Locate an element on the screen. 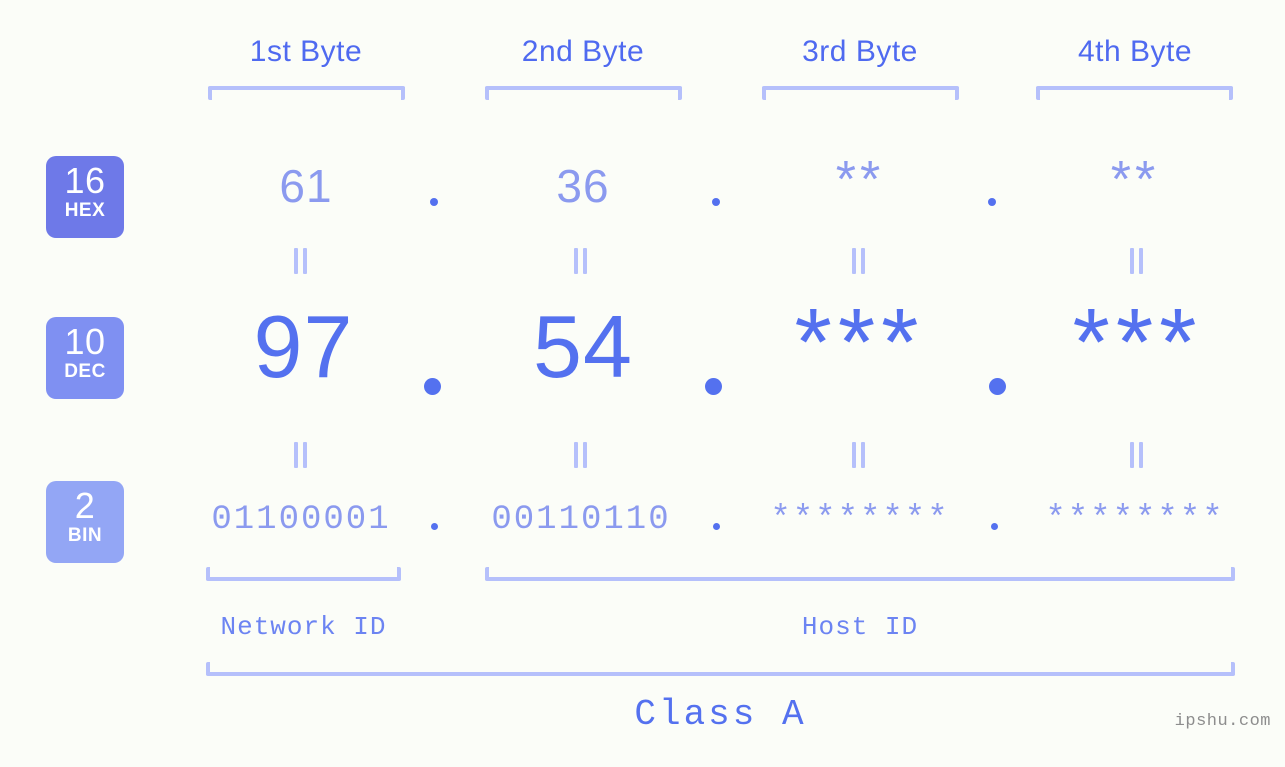 Image resolution: width=1285 pixels, height=767 pixels. badge-bin-label: BIN is located at coordinates (85, 535).